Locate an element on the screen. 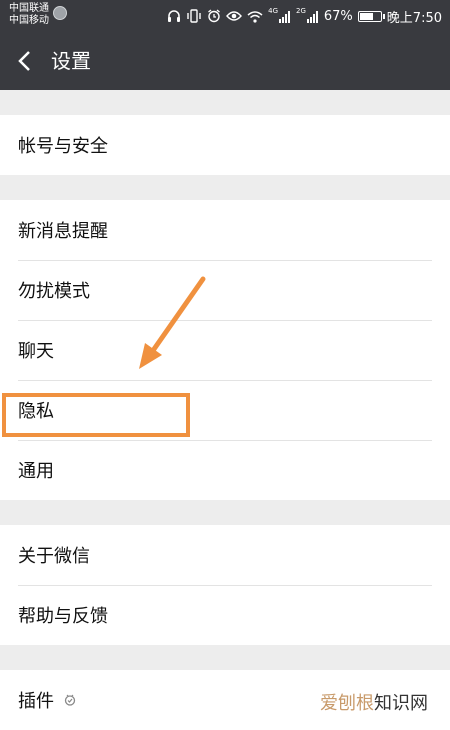 The image size is (450, 730). menu-item-account-security: 帐号与安全 is located at coordinates (225, 145).